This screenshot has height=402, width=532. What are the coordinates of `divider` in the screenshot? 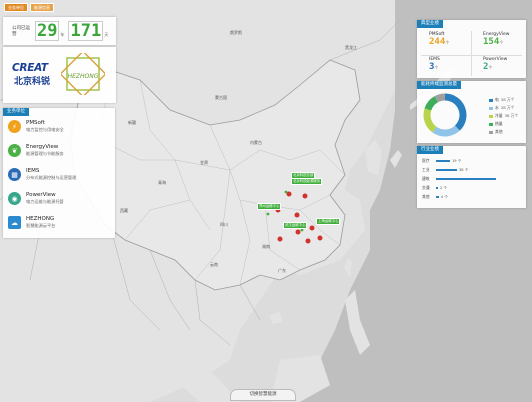 It's located at (471, 53).